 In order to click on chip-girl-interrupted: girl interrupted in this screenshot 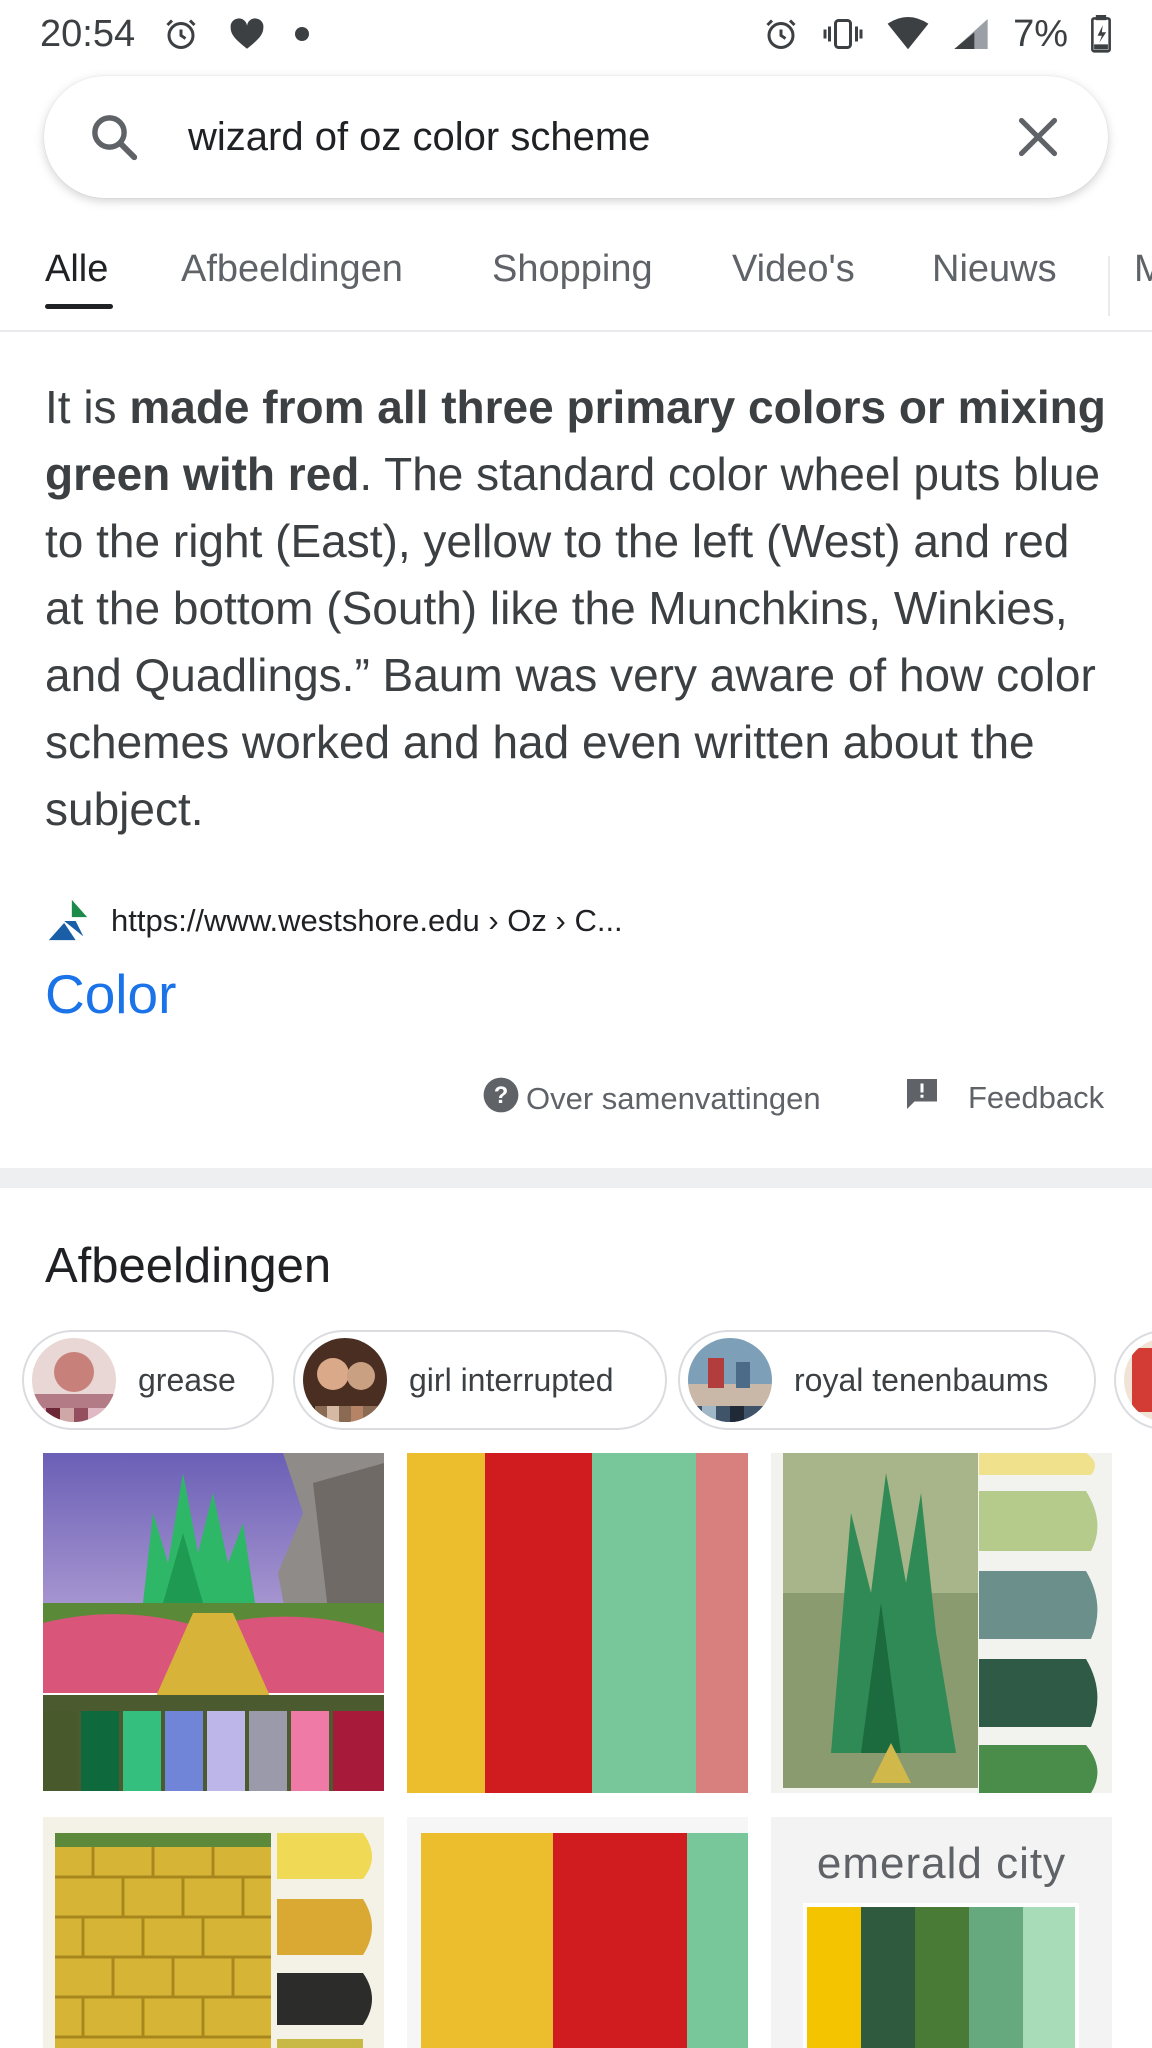, I will do `click(480, 1380)`.